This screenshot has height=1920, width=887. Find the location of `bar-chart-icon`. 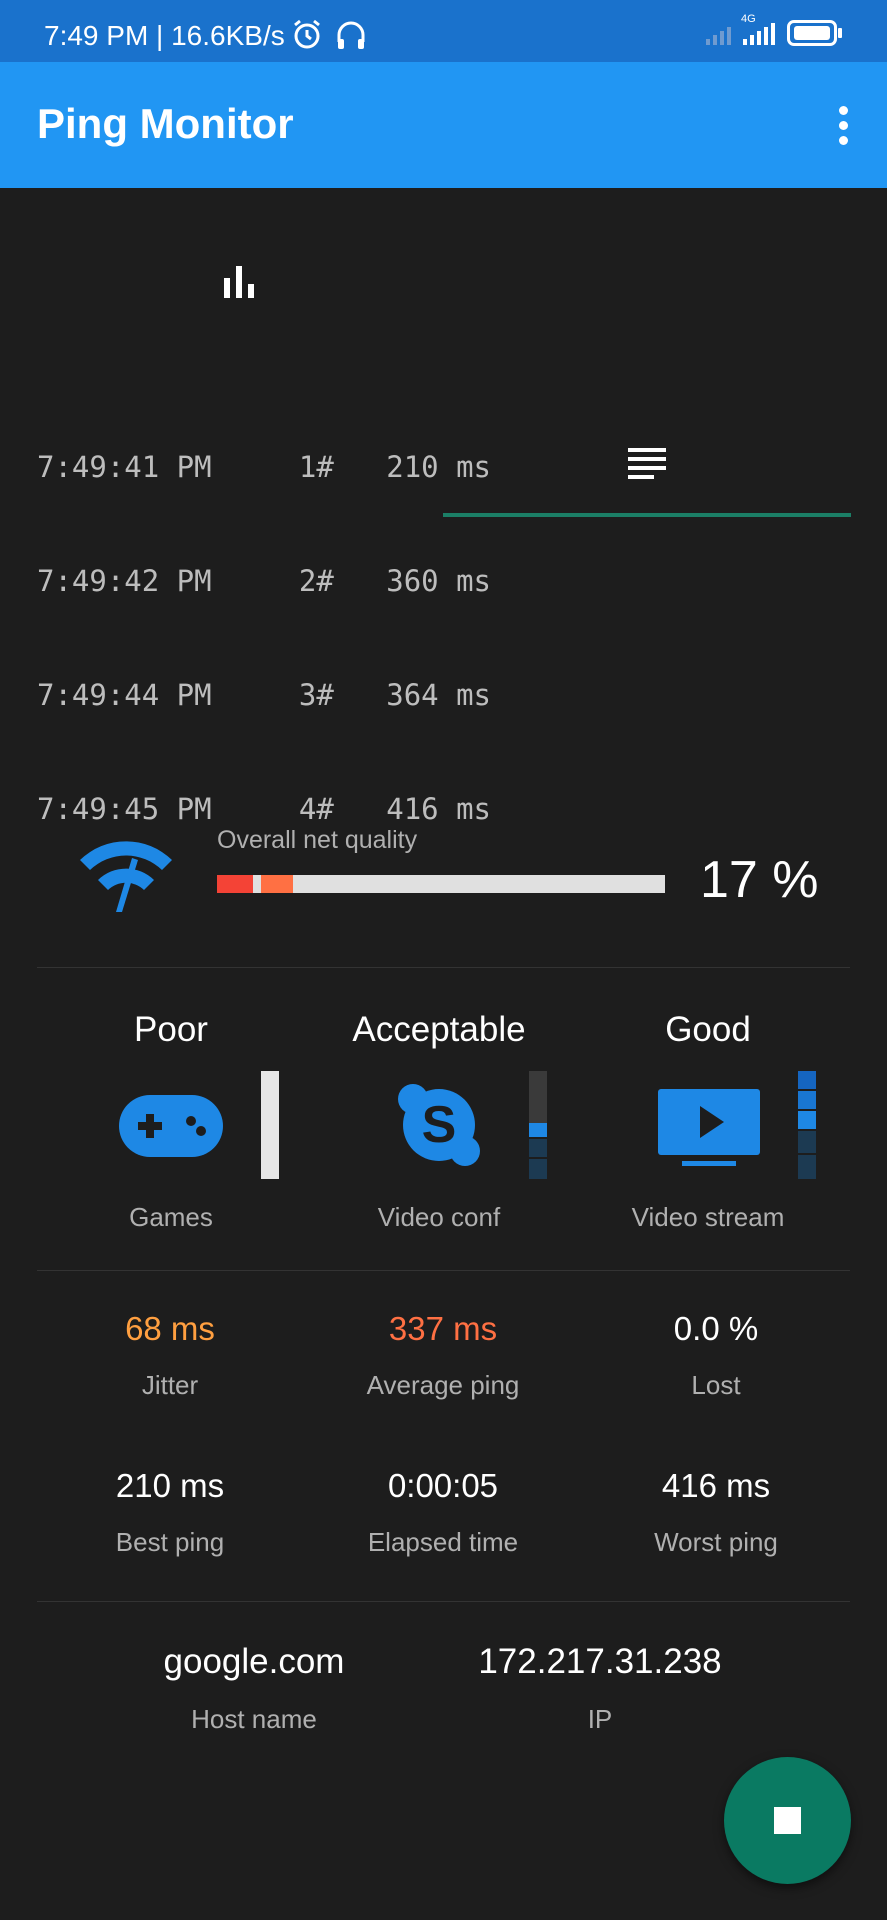

bar-chart-icon is located at coordinates (239, 282).